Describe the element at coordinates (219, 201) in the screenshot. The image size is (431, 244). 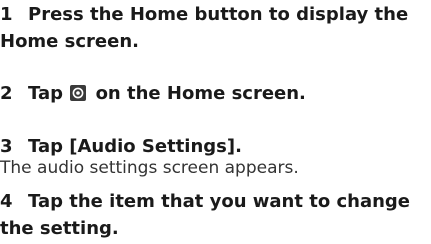
I see `step-4-text: Tap the item that you want to change` at that location.